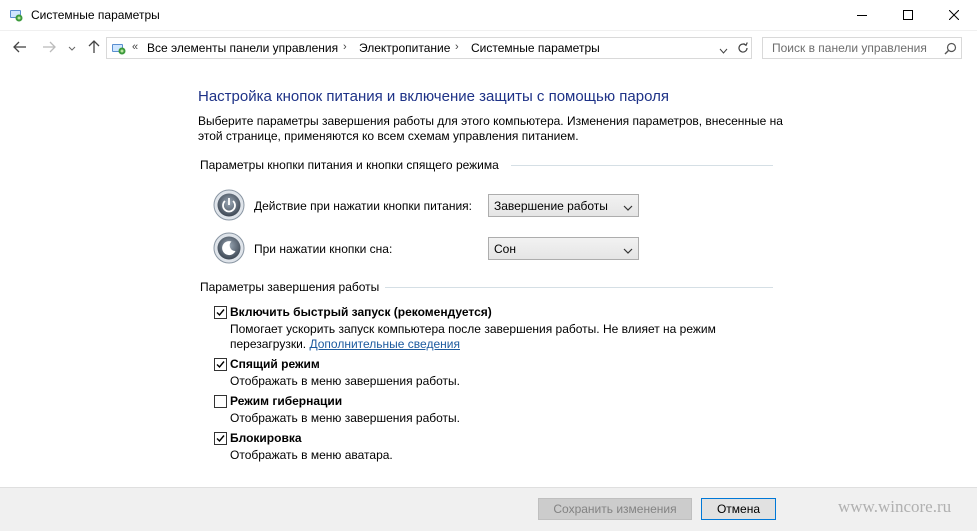  I want to click on back-button, so click(20, 48).